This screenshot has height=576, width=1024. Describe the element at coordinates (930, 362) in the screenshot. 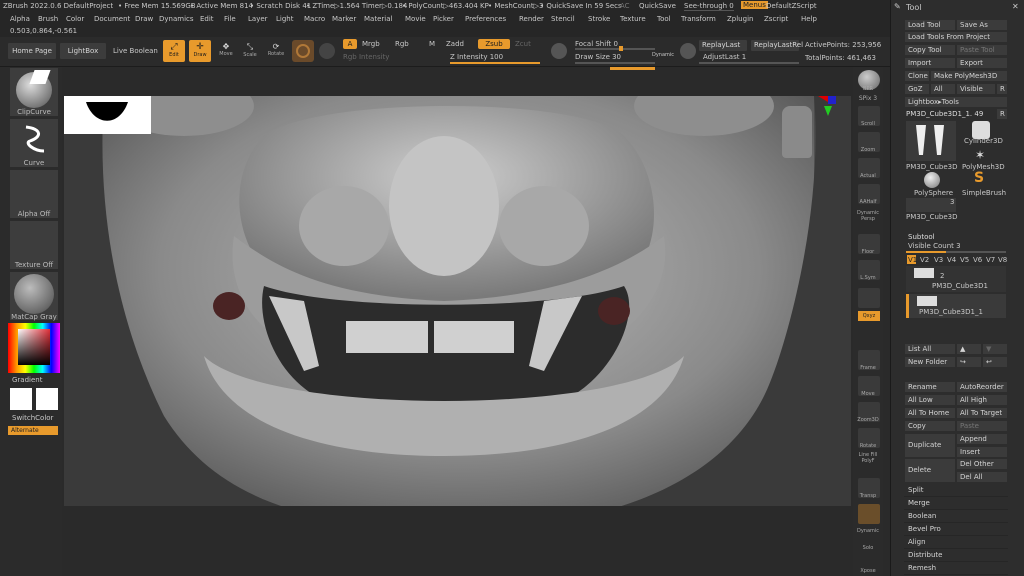

I see `new-folder-button: New Folder` at that location.